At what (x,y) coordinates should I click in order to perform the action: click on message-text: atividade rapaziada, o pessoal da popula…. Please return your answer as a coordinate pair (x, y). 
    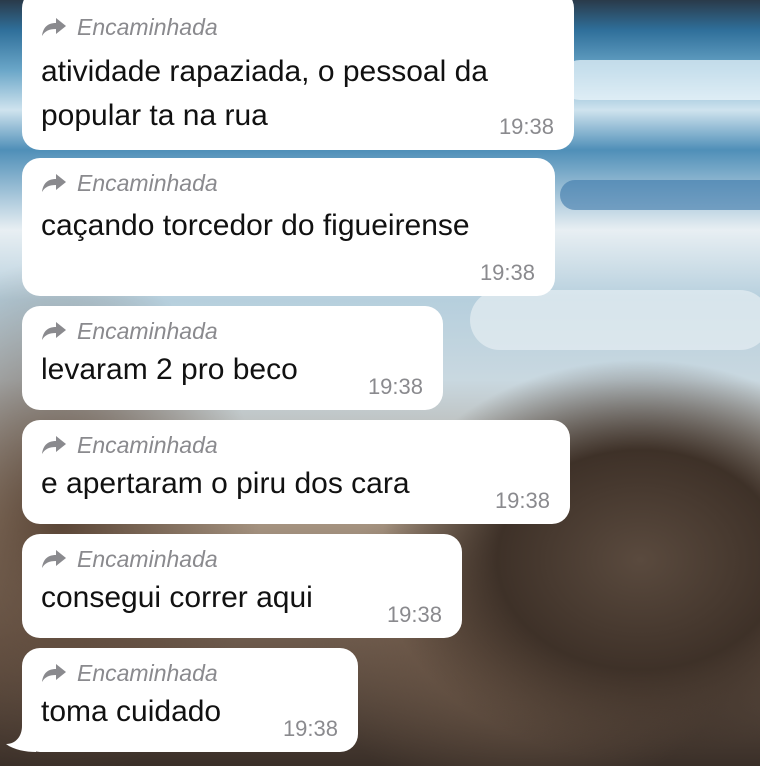
    Looking at the image, I should click on (264, 93).